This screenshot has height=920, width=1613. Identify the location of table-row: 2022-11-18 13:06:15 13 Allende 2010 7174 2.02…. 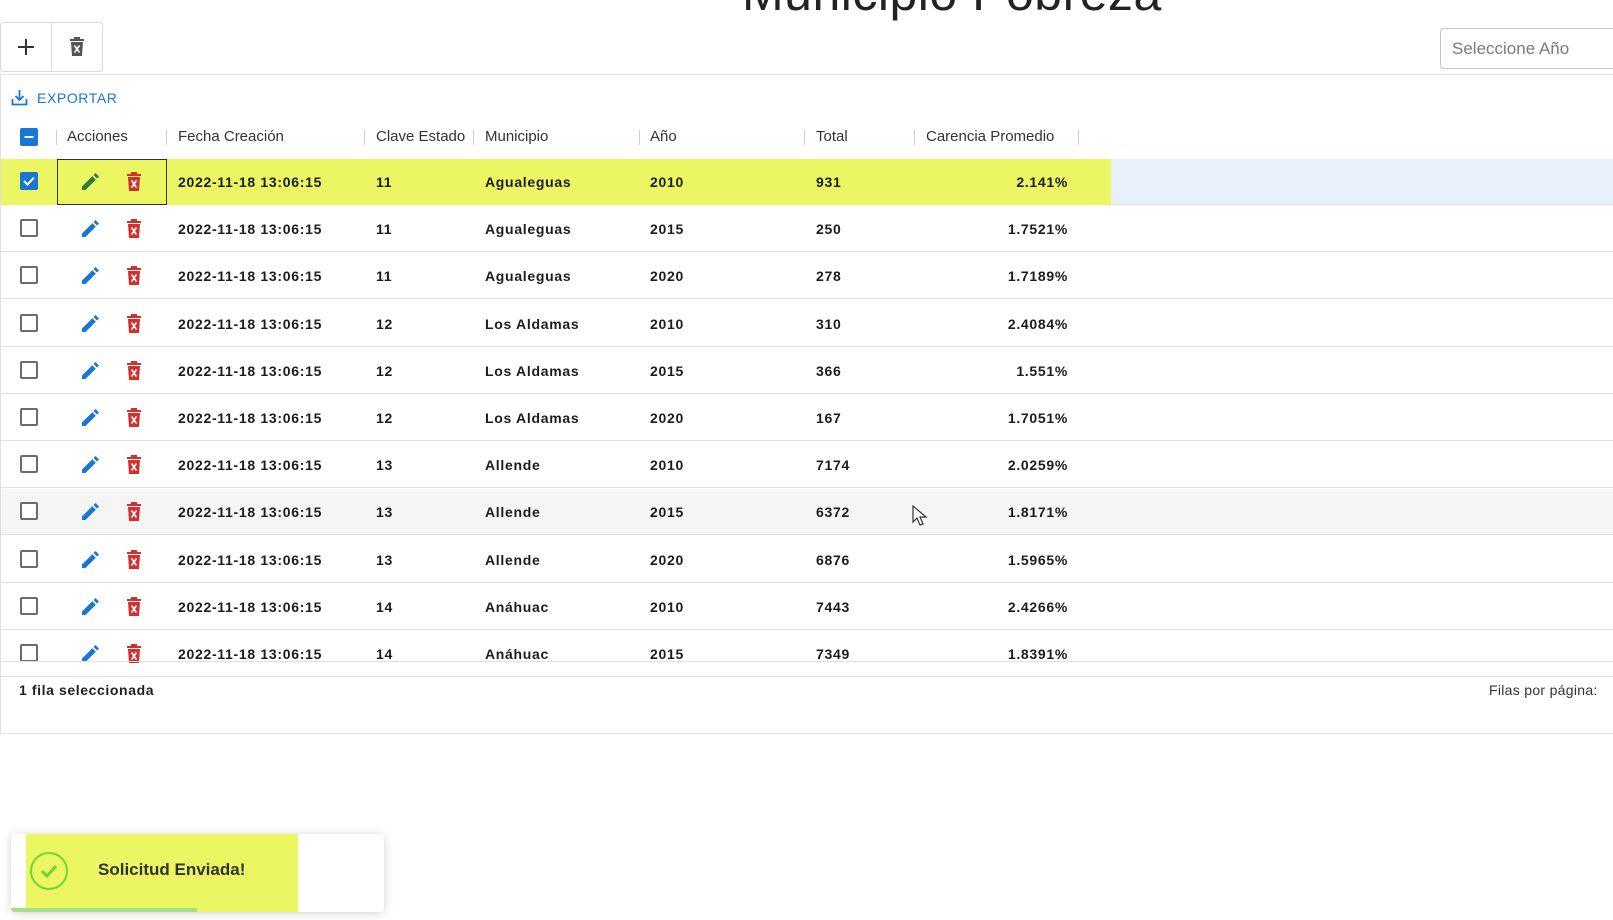
(807, 465).